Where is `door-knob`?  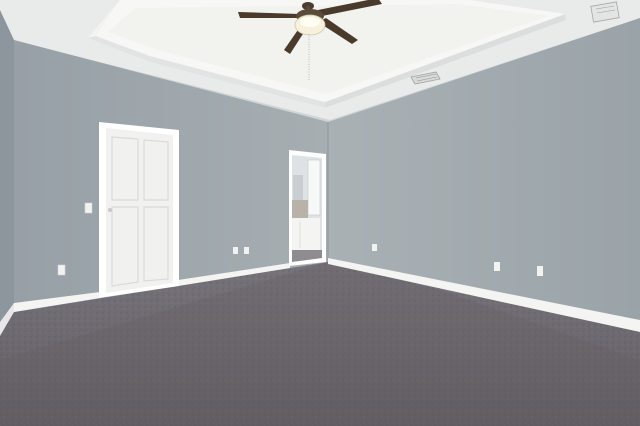 door-knob is located at coordinates (110, 210).